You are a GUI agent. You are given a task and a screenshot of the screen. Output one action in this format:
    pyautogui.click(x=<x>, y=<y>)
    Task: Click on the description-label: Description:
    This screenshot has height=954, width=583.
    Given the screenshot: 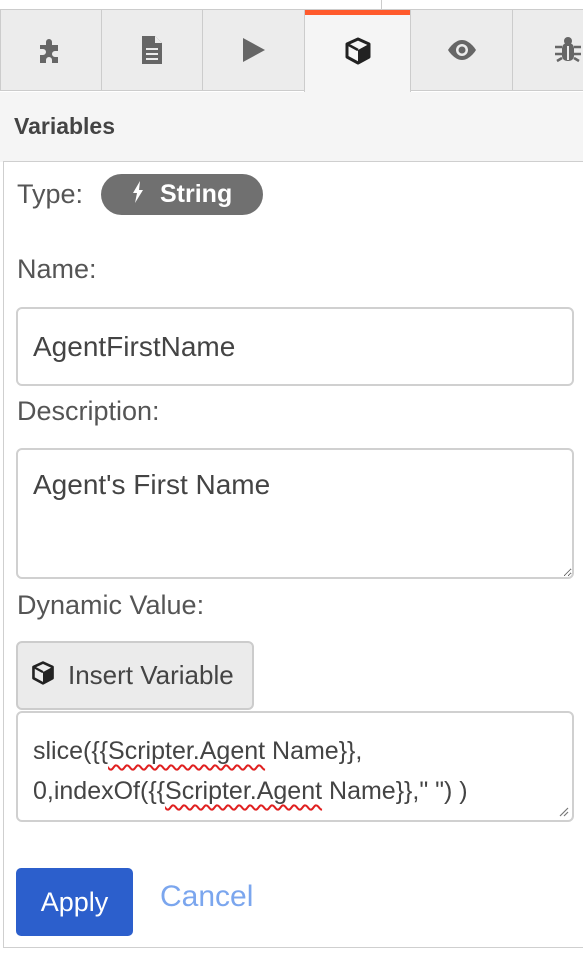 What is the action you would take?
    pyautogui.click(x=88, y=411)
    